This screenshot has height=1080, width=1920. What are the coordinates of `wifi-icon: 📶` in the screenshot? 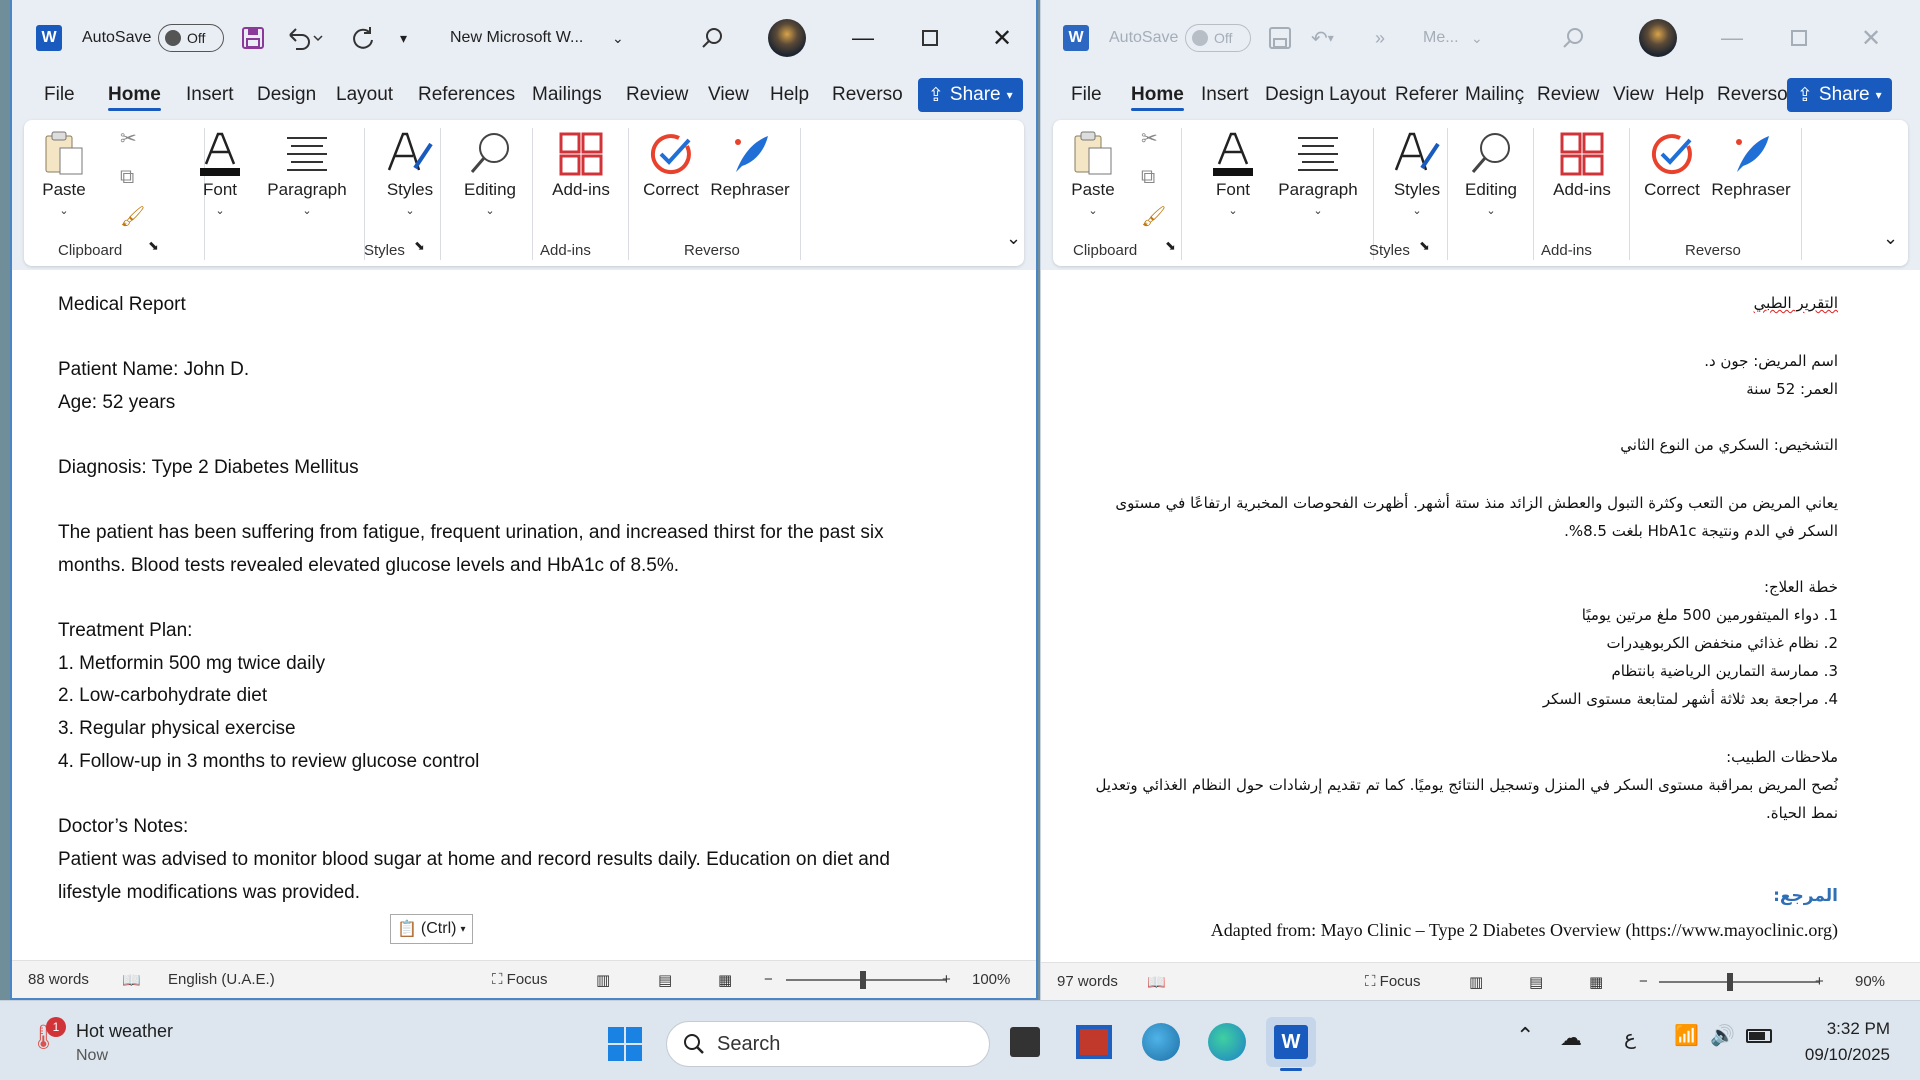 It's located at (1686, 1035).